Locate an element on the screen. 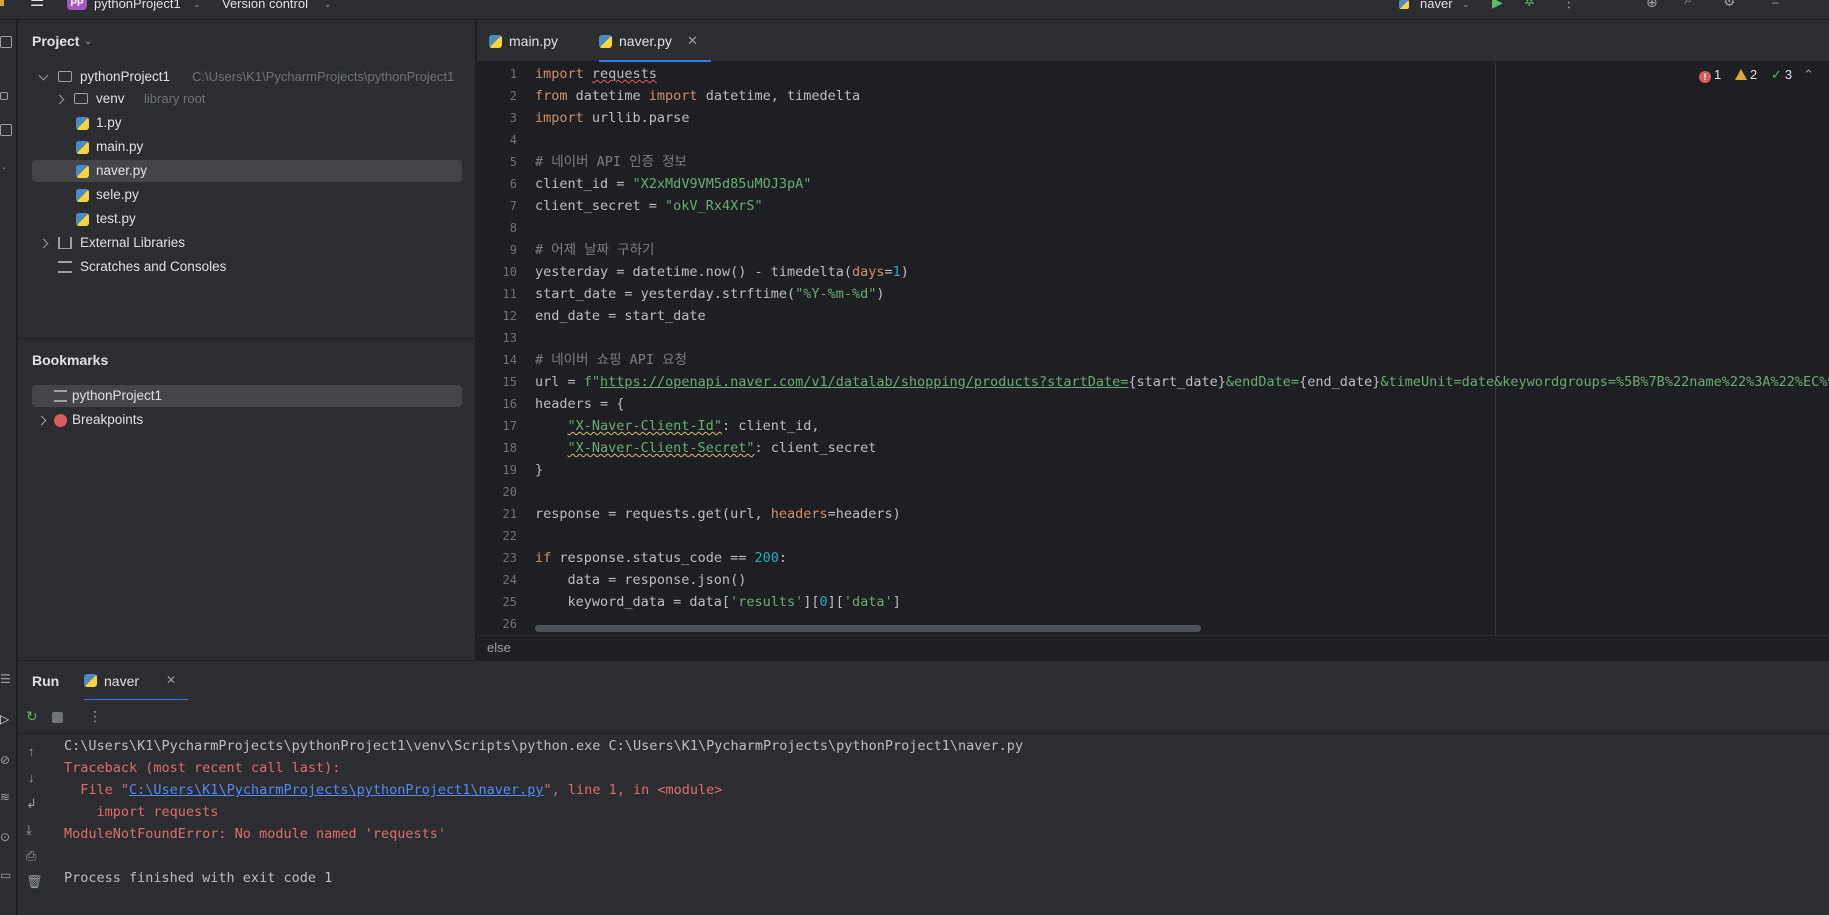 The height and width of the screenshot is (915, 1829). structure-tool-icon is located at coordinates (4, 96).